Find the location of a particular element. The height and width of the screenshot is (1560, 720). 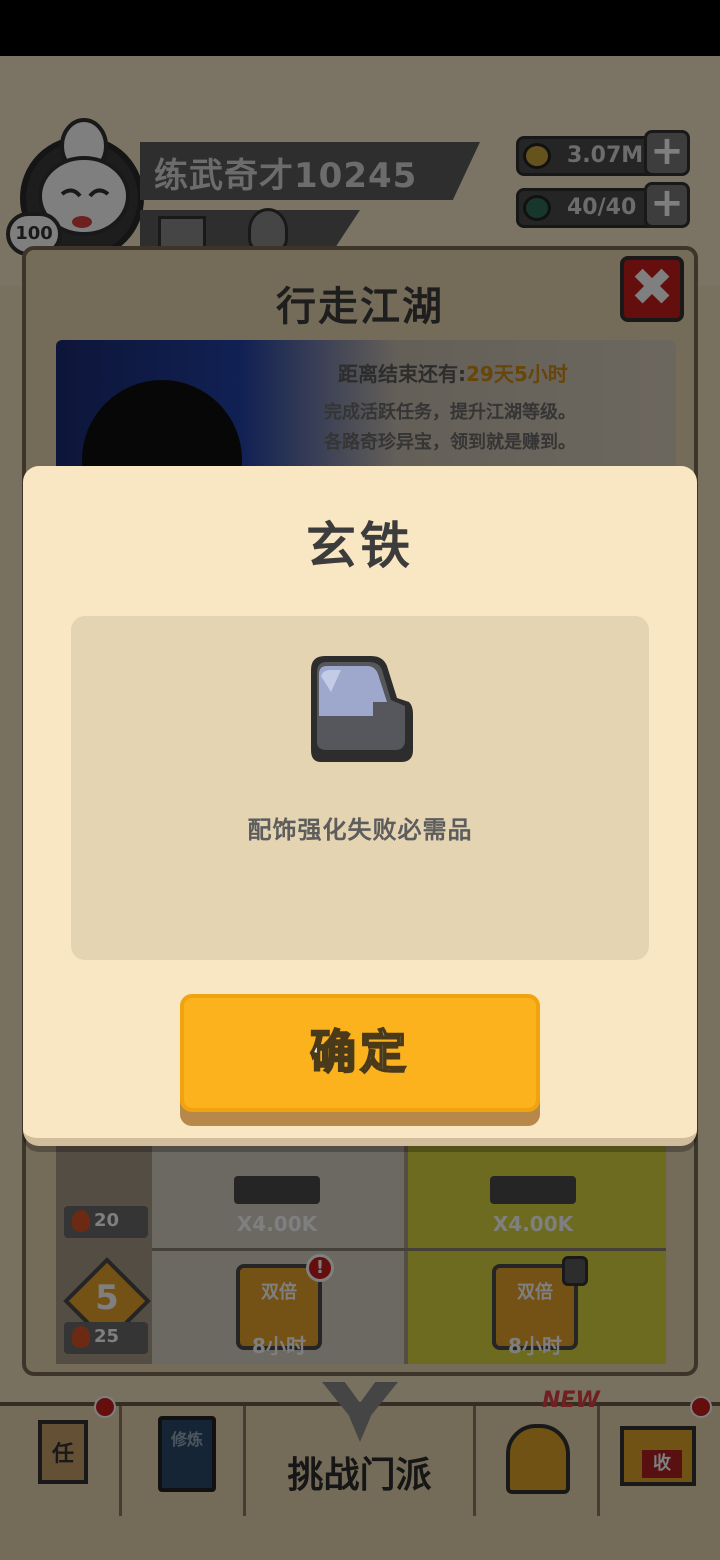

item-description: 配饰强化失败必需品 is located at coordinates (360, 830).